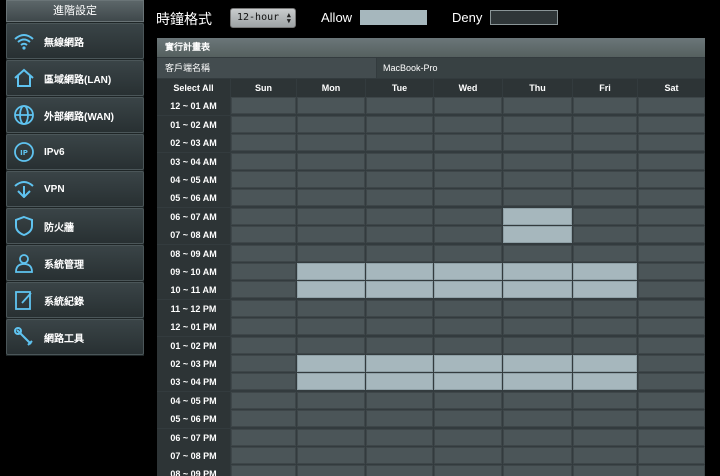  I want to click on day-header-wed: Wed, so click(468, 88).